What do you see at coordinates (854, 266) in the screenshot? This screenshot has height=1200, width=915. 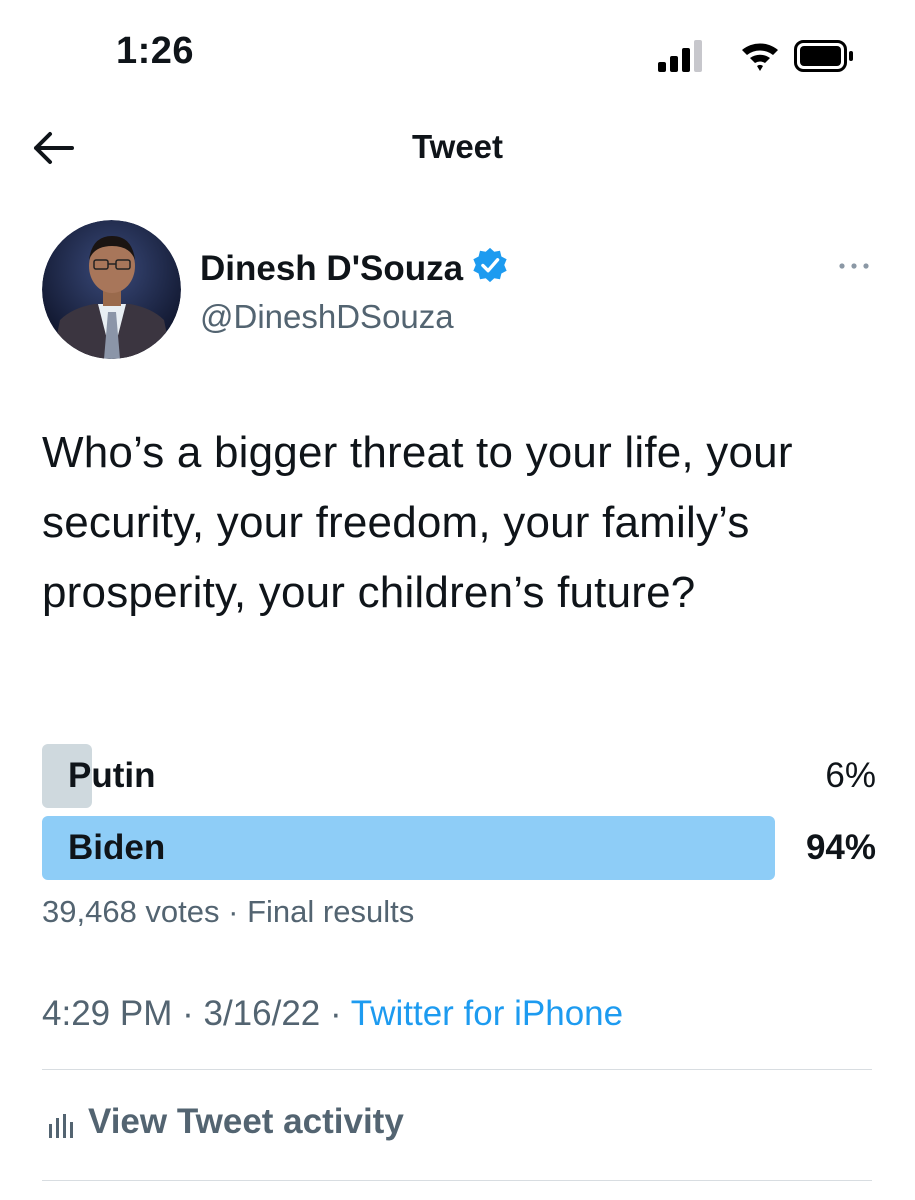 I see `more-horizontal-icon` at bounding box center [854, 266].